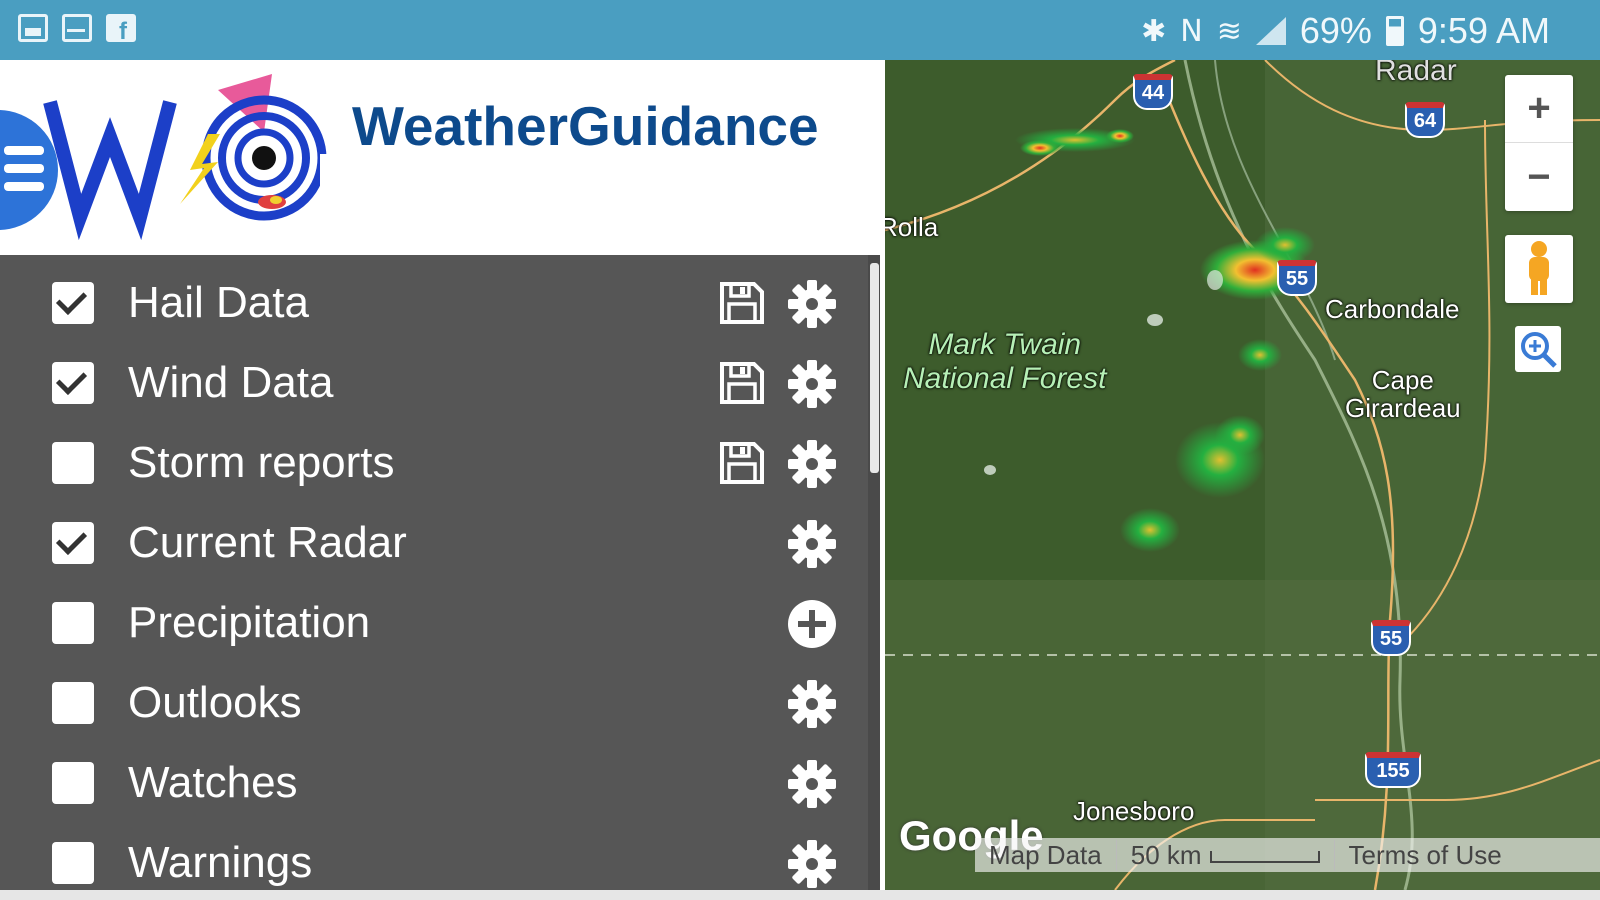  I want to click on status-bar: f ✱ Ν ≋ 69% 9:59 AM, so click(800, 30).